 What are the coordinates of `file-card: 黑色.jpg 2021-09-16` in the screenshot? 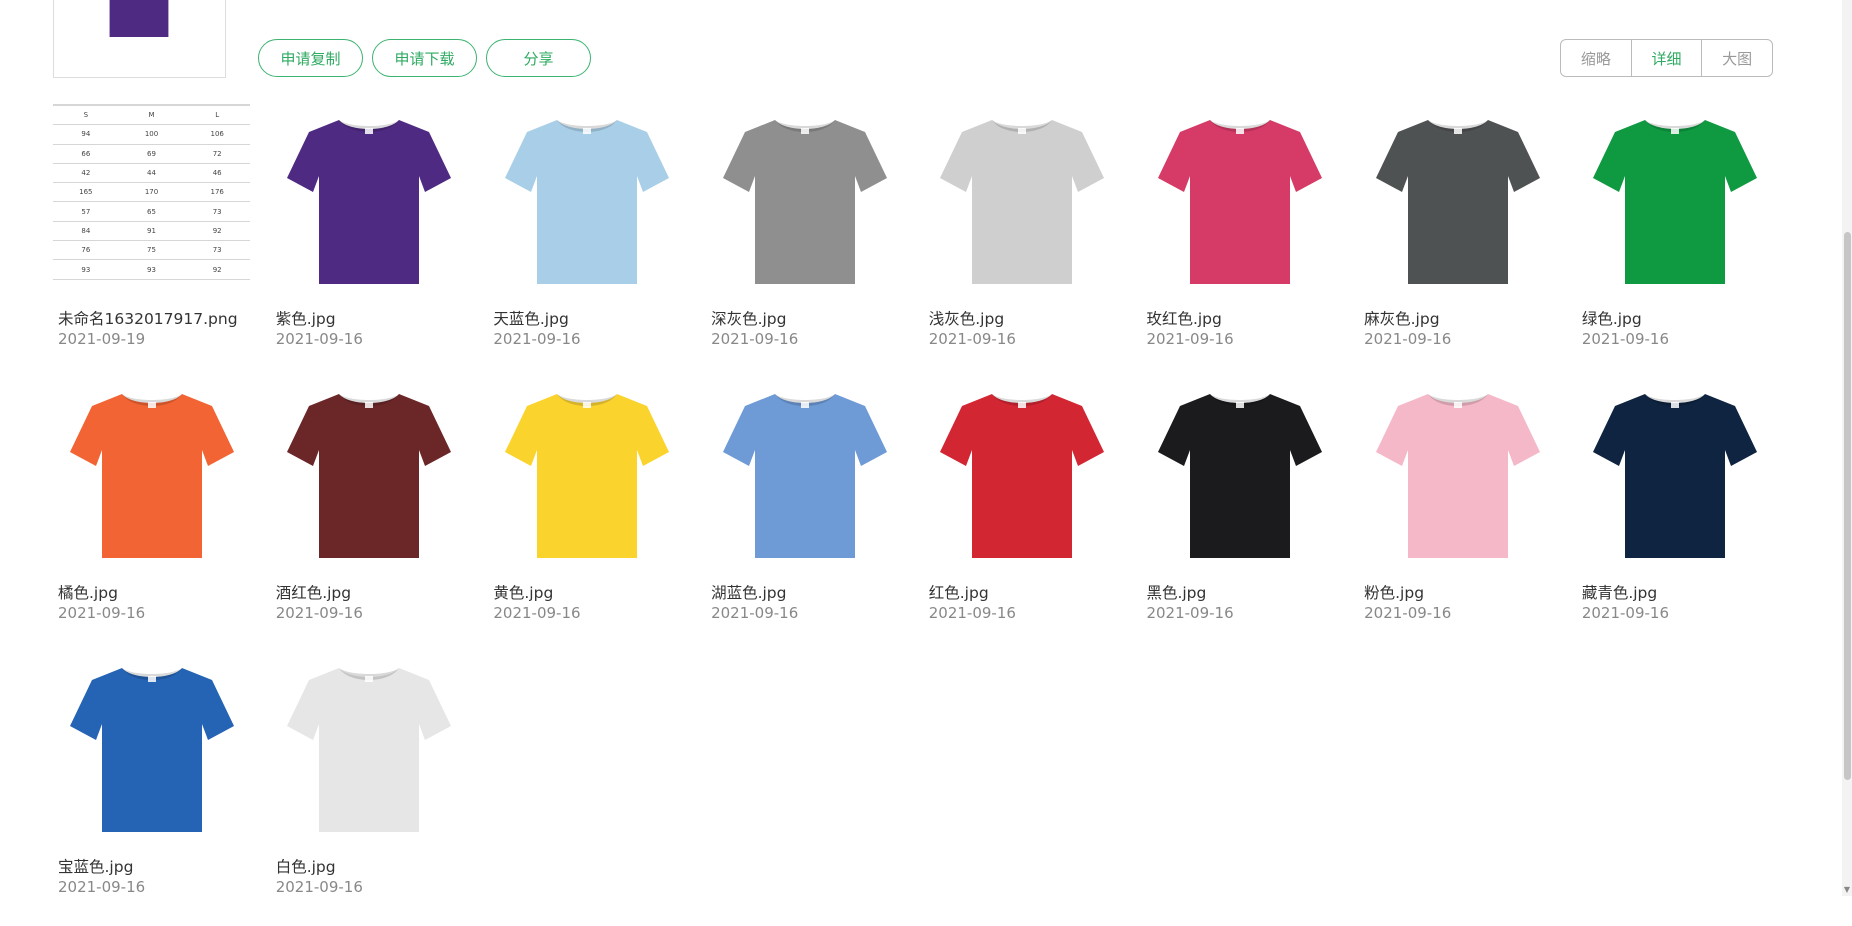 It's located at (1239, 515).